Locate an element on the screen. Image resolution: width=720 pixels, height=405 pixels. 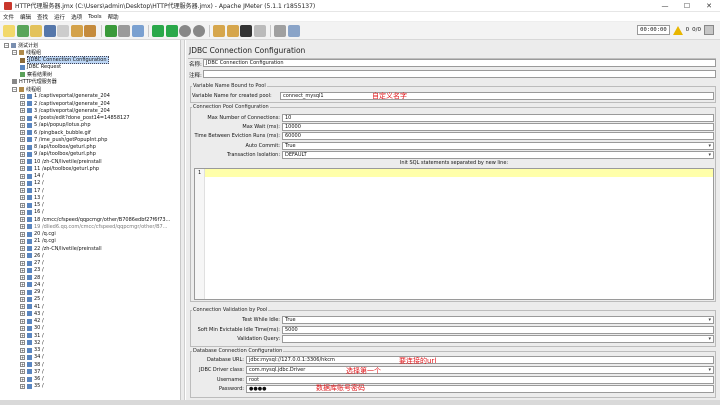
open-icon is located at coordinates (36, 30).